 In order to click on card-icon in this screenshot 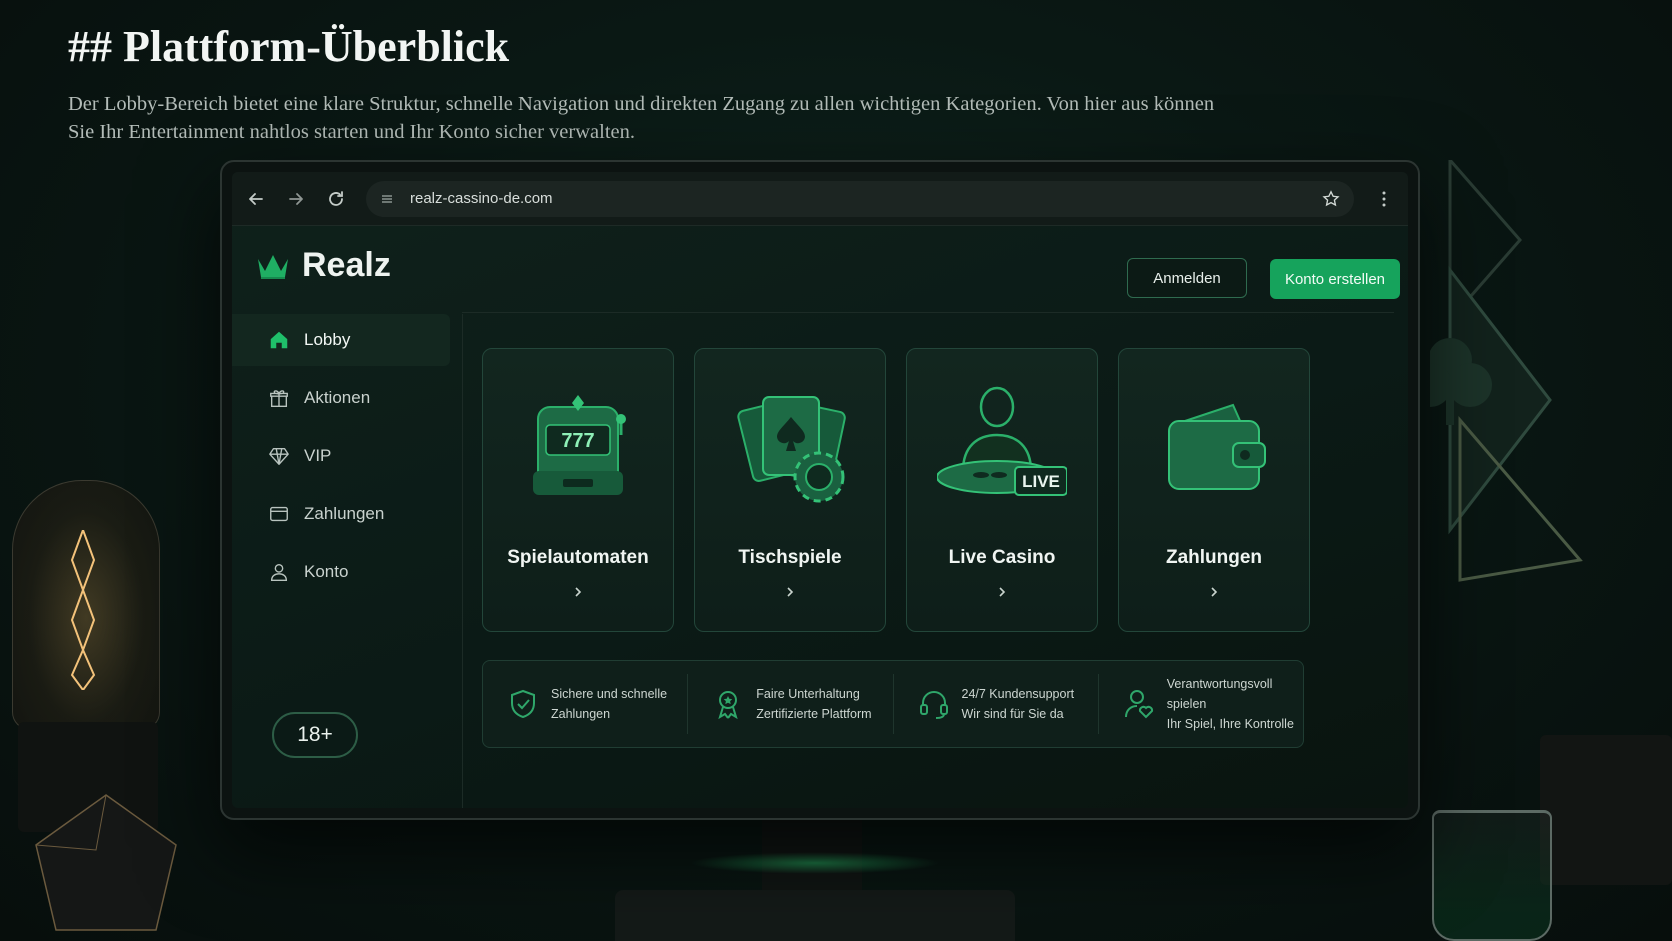, I will do `click(279, 514)`.